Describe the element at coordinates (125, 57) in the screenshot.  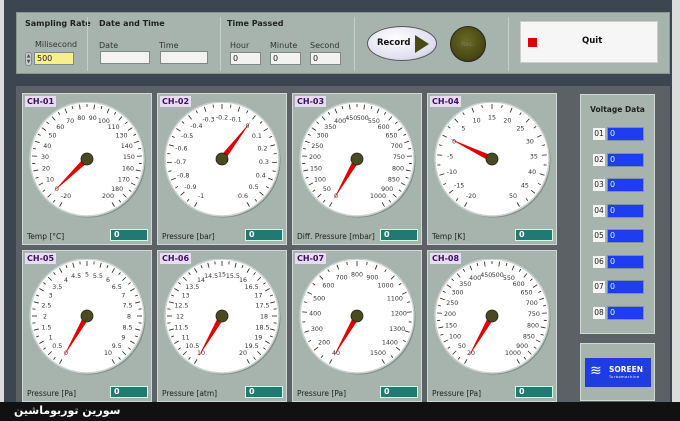
I see `date-field` at that location.